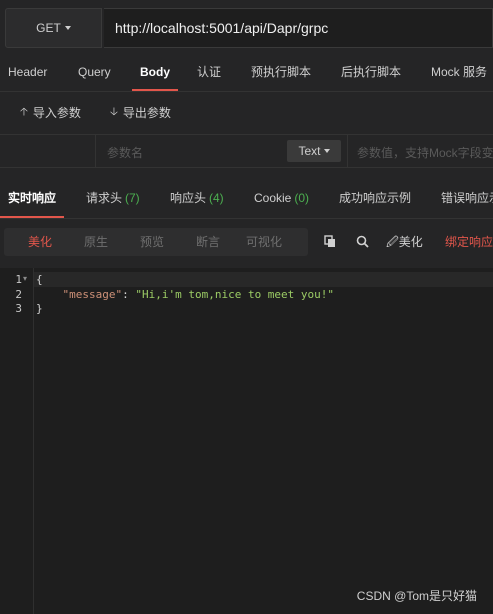 The image size is (493, 614). I want to click on tab-body: Body, so click(155, 73).